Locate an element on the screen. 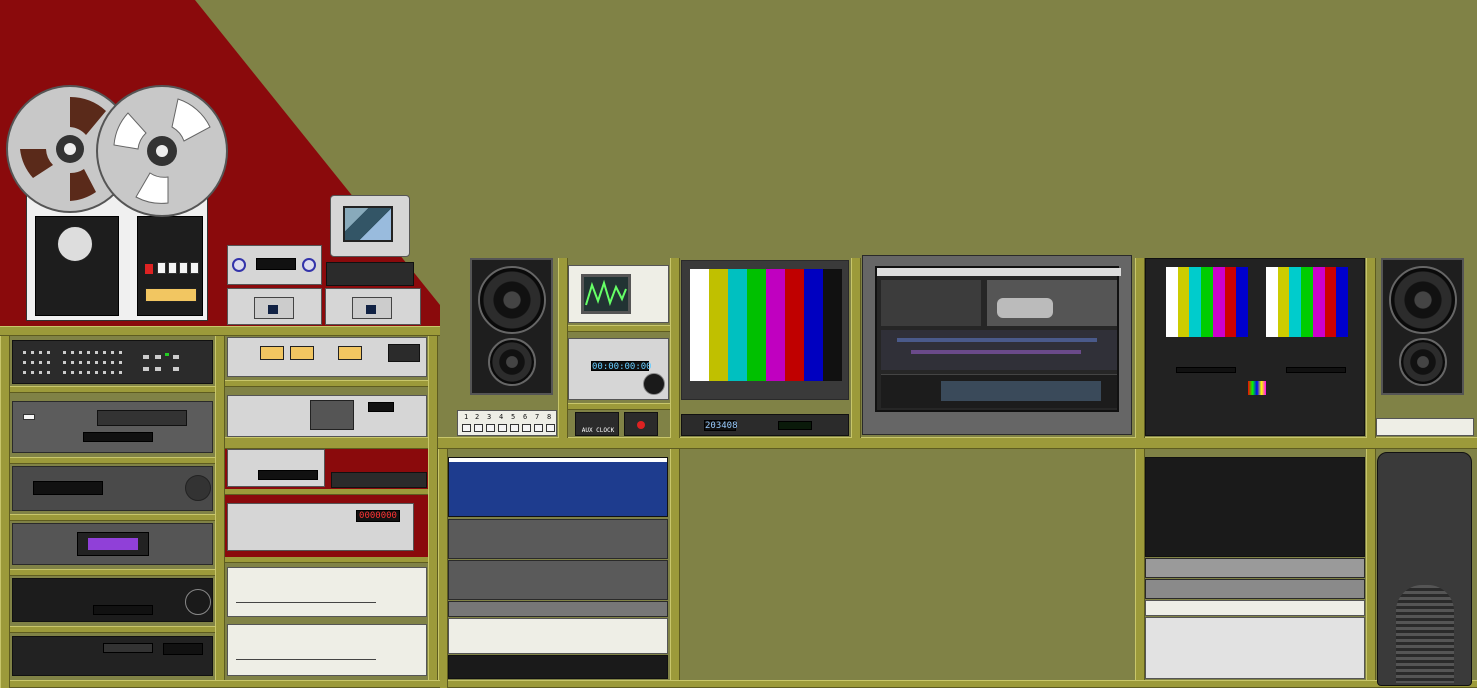 The height and width of the screenshot is (688, 1477). dvd-player is located at coordinates (112, 544).